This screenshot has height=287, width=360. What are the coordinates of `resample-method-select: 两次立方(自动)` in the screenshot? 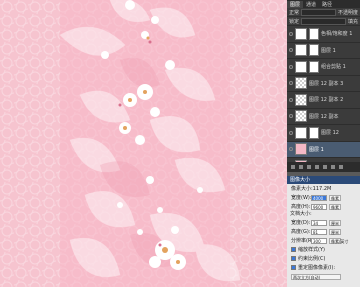 It's located at (316, 276).